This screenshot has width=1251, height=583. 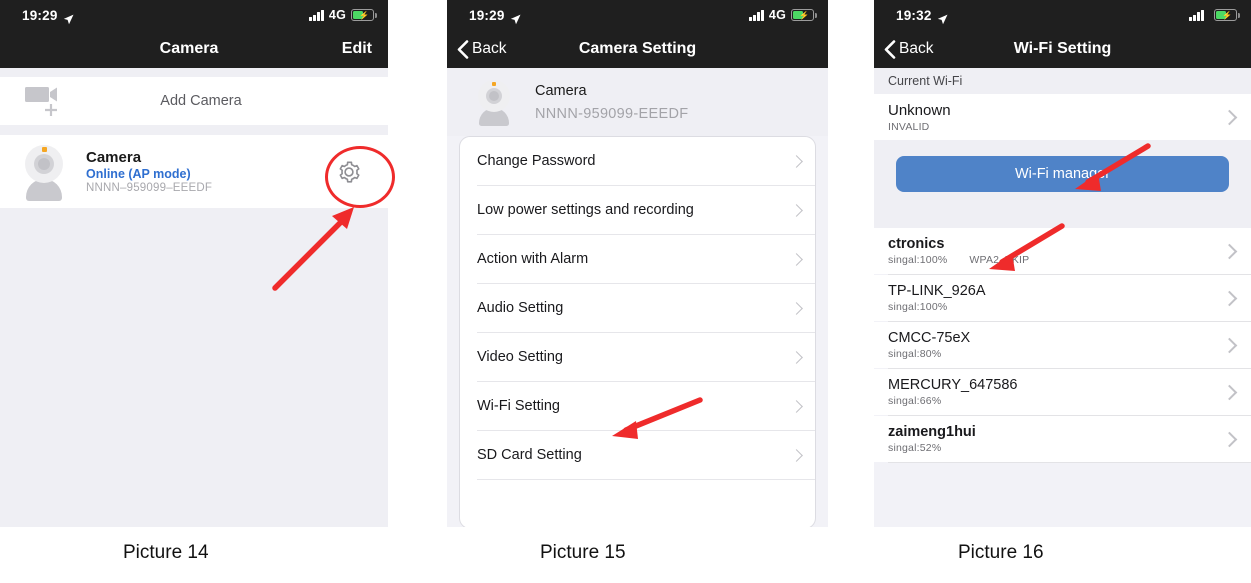 What do you see at coordinates (585, 210) in the screenshot?
I see `settings-row-label: Low power settings and recording` at bounding box center [585, 210].